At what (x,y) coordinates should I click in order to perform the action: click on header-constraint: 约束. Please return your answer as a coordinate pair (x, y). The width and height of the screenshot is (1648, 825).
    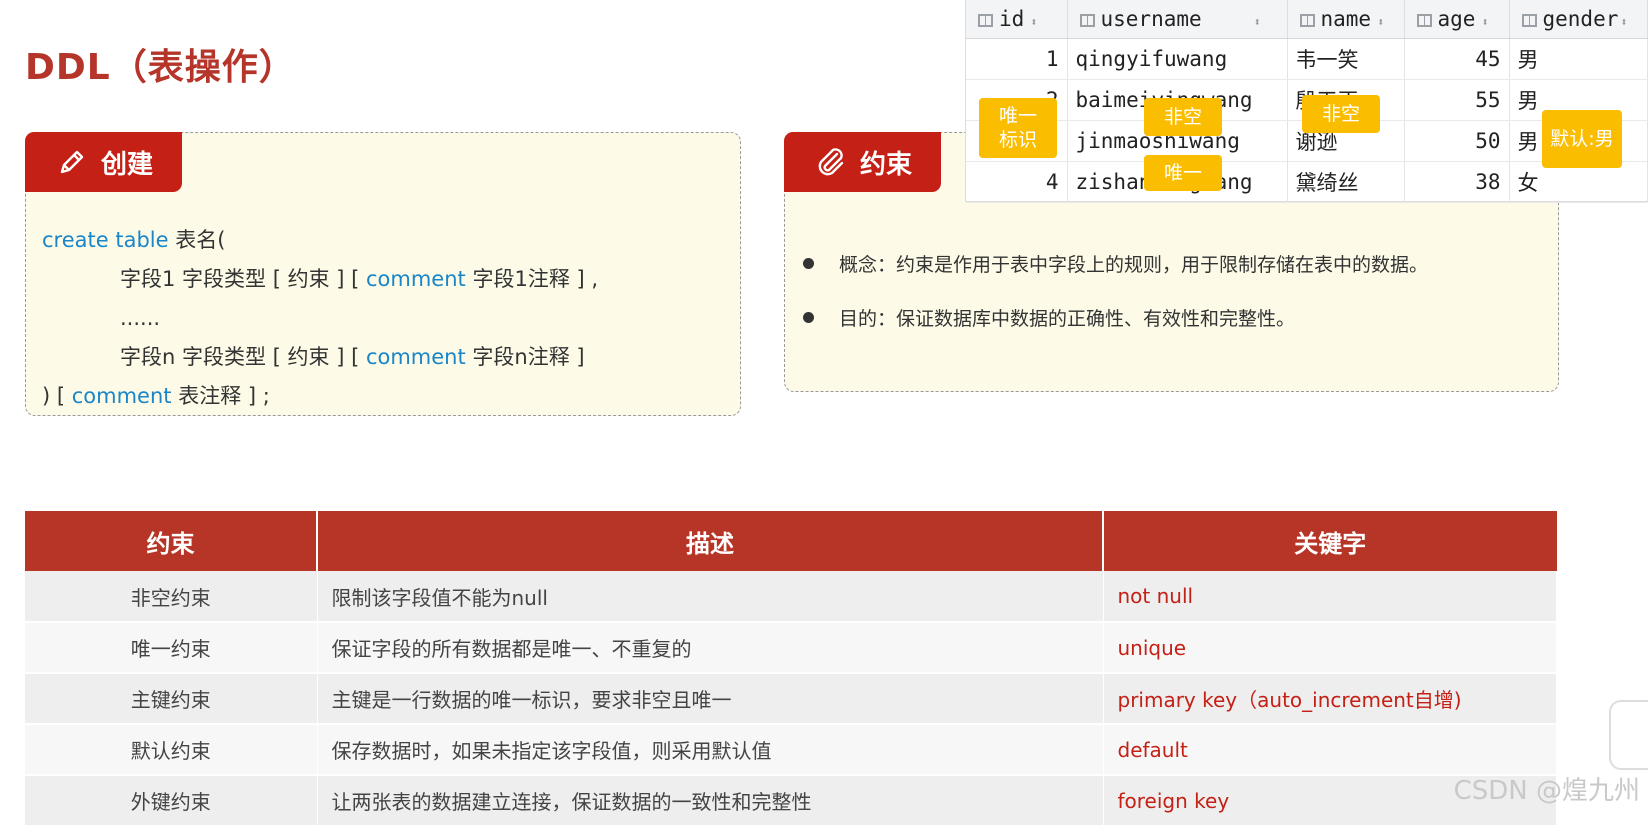
    Looking at the image, I should click on (171, 541).